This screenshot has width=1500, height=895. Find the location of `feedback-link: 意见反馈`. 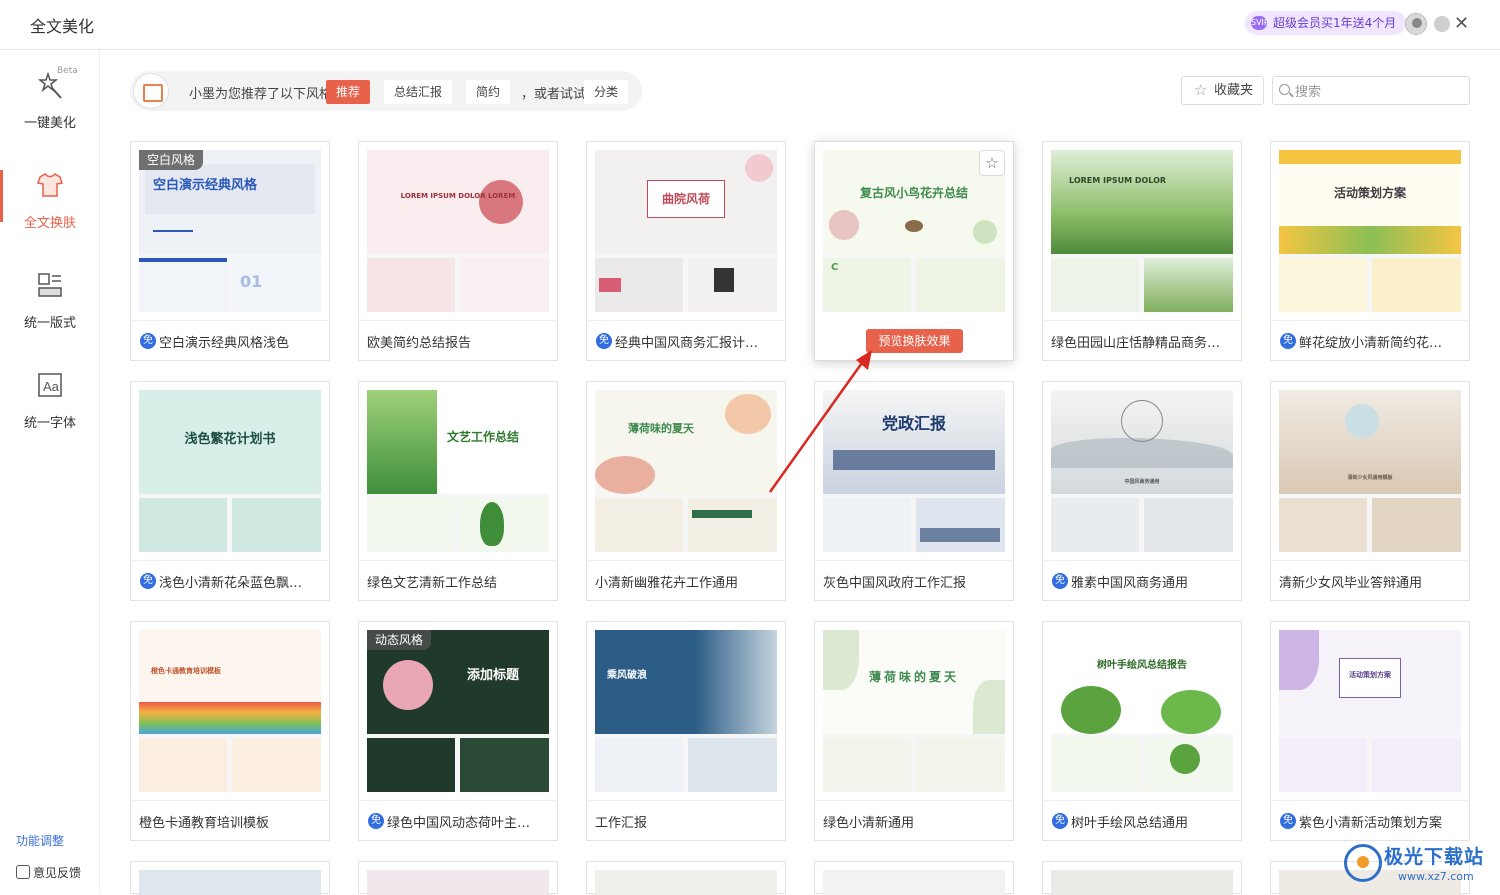

feedback-link: 意见反馈 is located at coordinates (48, 872).